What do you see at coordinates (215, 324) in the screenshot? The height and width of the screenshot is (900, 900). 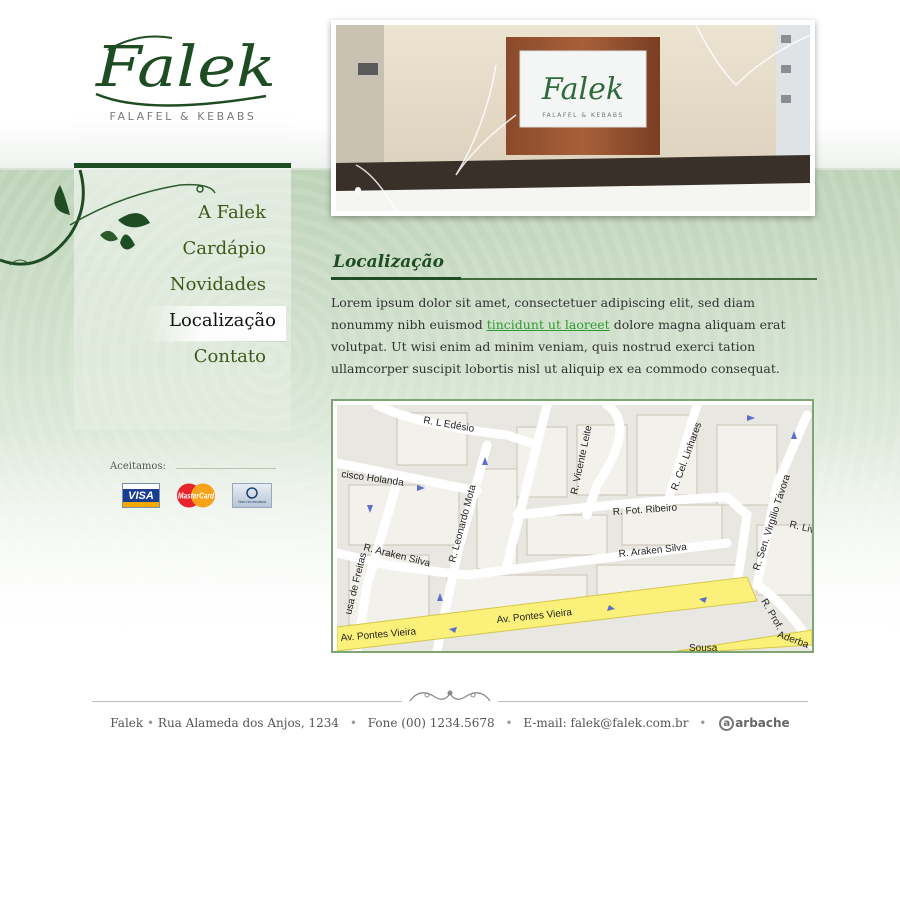 I see `nav-item-localizacao: Localização` at bounding box center [215, 324].